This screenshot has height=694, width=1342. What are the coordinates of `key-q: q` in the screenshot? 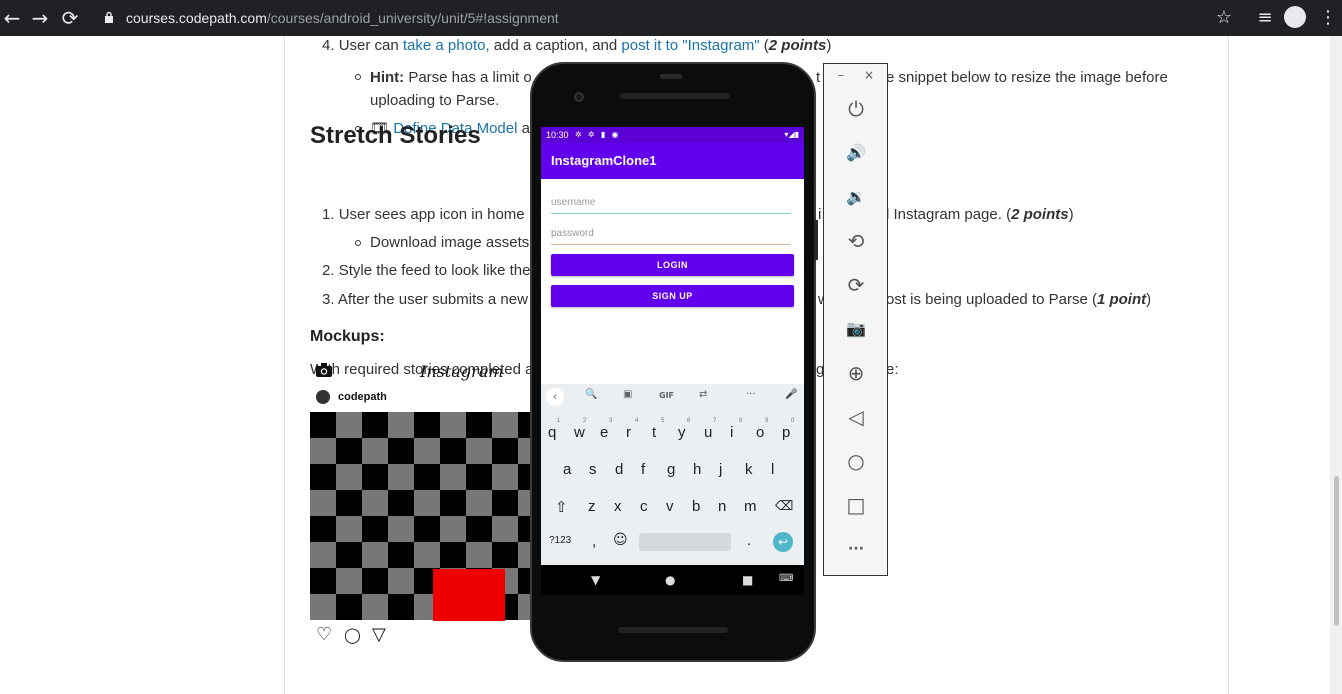 It's located at (552, 432).